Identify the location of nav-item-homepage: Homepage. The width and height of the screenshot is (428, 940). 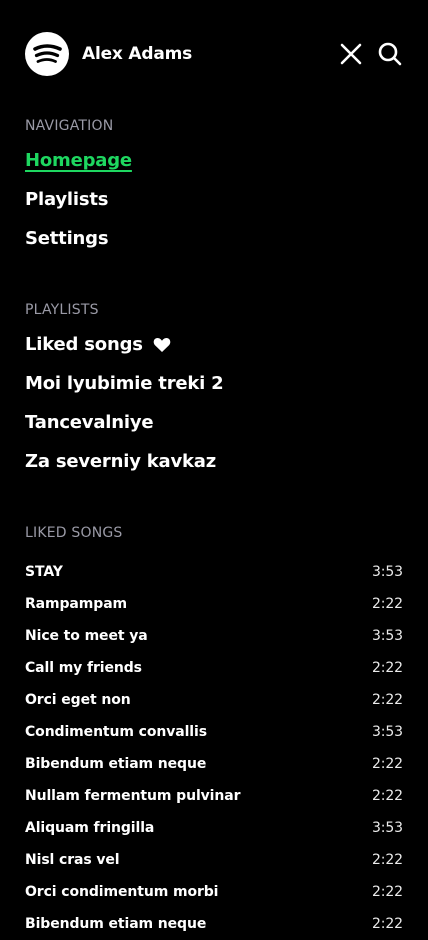
(78, 160).